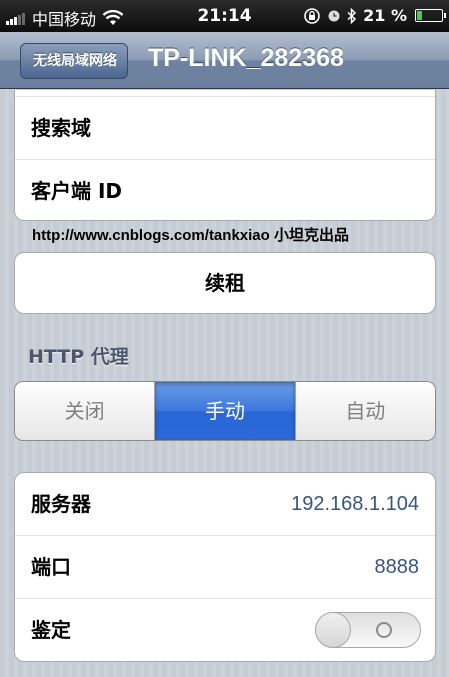 The height and width of the screenshot is (677, 449). What do you see at coordinates (397, 567) in the screenshot?
I see `port-value: 8888` at bounding box center [397, 567].